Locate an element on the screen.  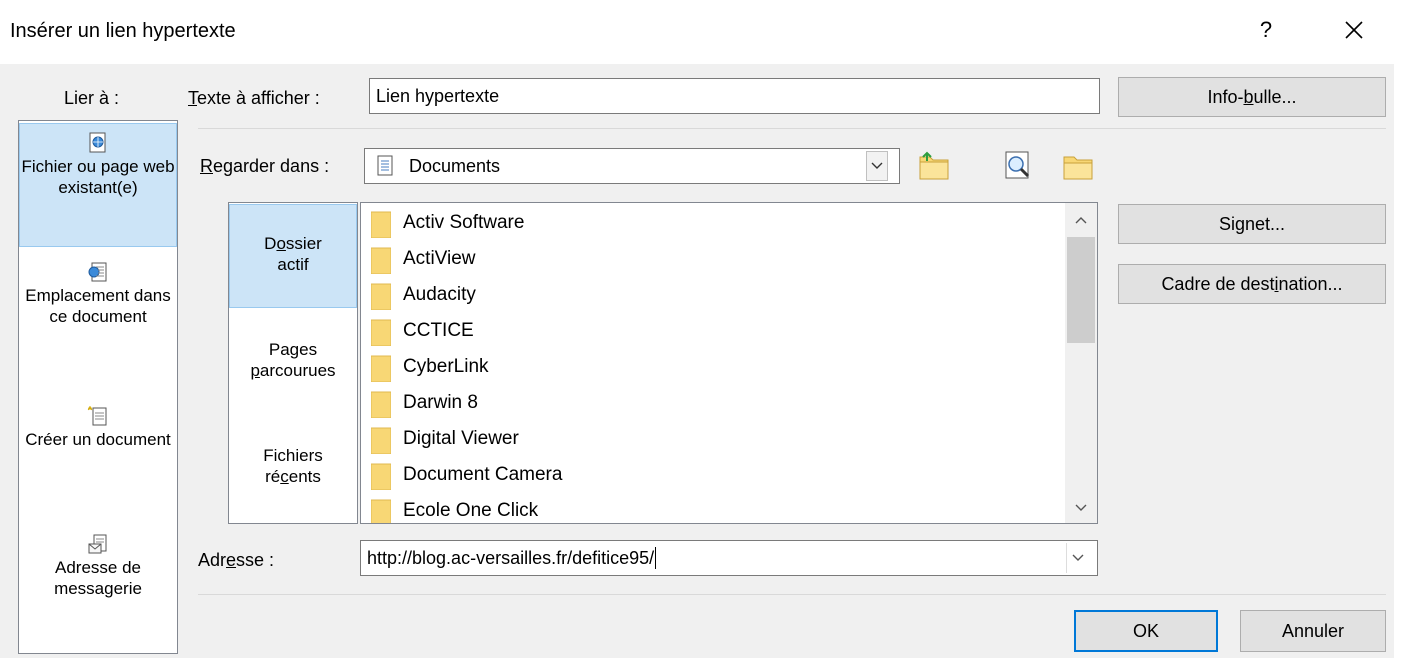
look-in-value: Documents is located at coordinates (455, 165).